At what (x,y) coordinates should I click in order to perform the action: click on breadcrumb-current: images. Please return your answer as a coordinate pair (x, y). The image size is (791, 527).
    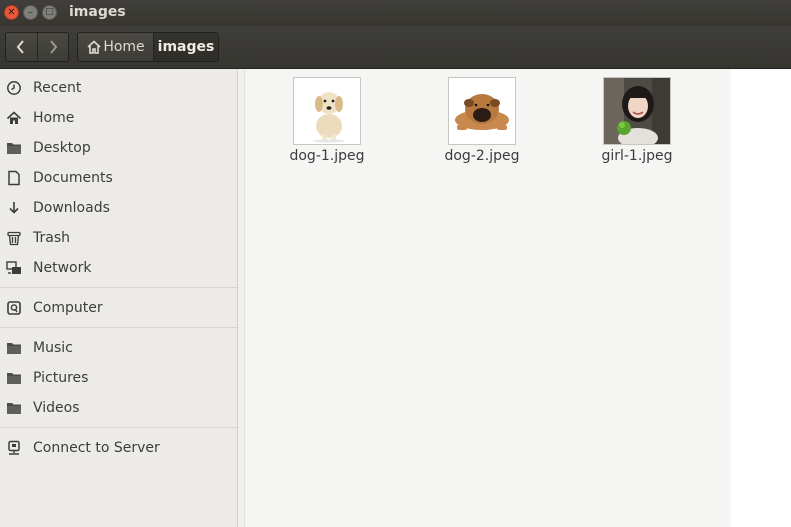
    Looking at the image, I should click on (186, 47).